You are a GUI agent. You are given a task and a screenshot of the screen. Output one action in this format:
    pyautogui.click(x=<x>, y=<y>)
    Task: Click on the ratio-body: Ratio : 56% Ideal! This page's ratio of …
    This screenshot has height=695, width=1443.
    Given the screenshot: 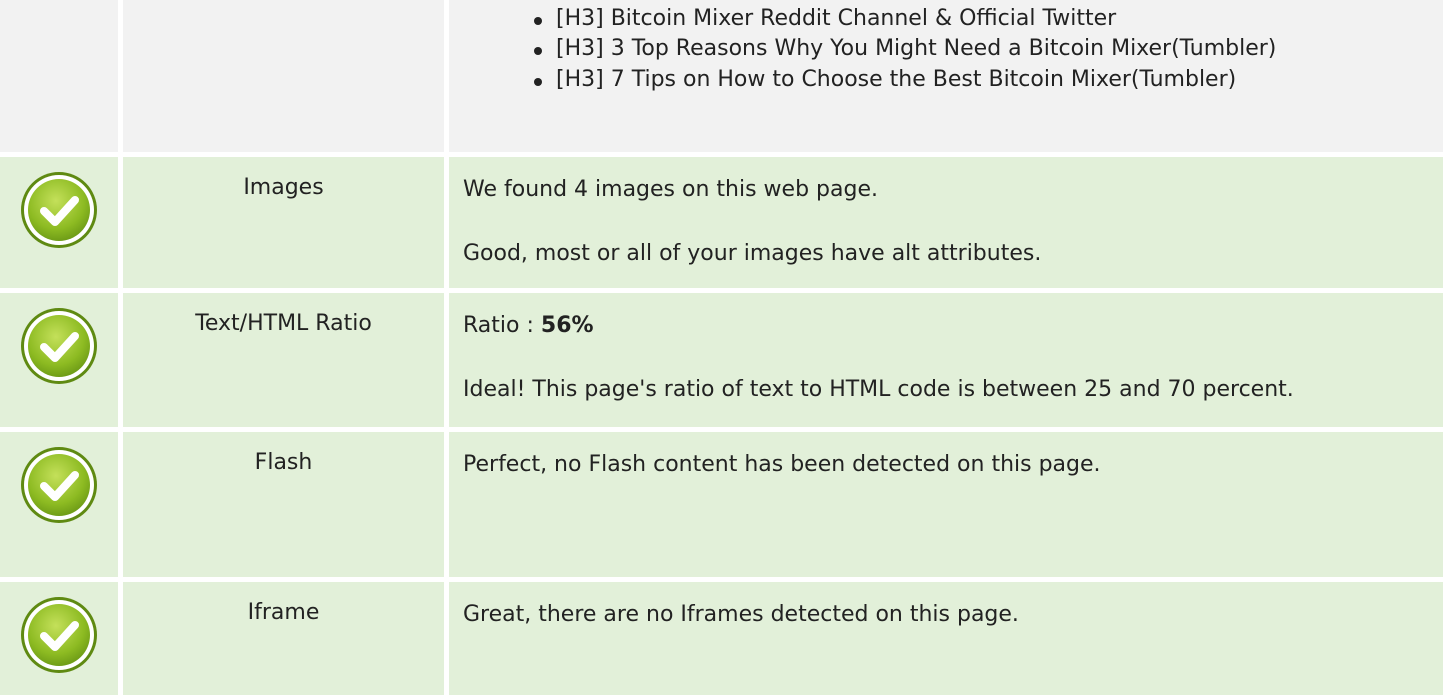 What is the action you would take?
    pyautogui.click(x=946, y=360)
    